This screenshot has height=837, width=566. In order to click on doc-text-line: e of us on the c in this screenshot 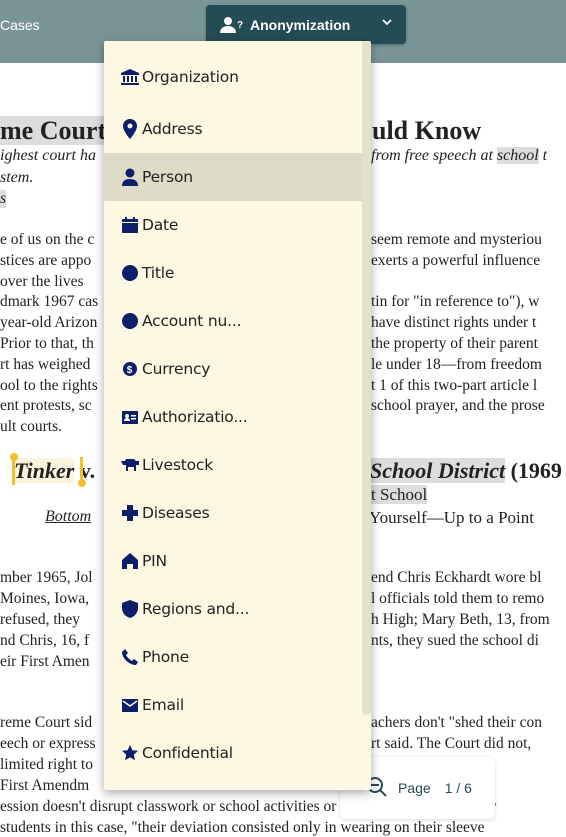, I will do `click(47, 239)`.